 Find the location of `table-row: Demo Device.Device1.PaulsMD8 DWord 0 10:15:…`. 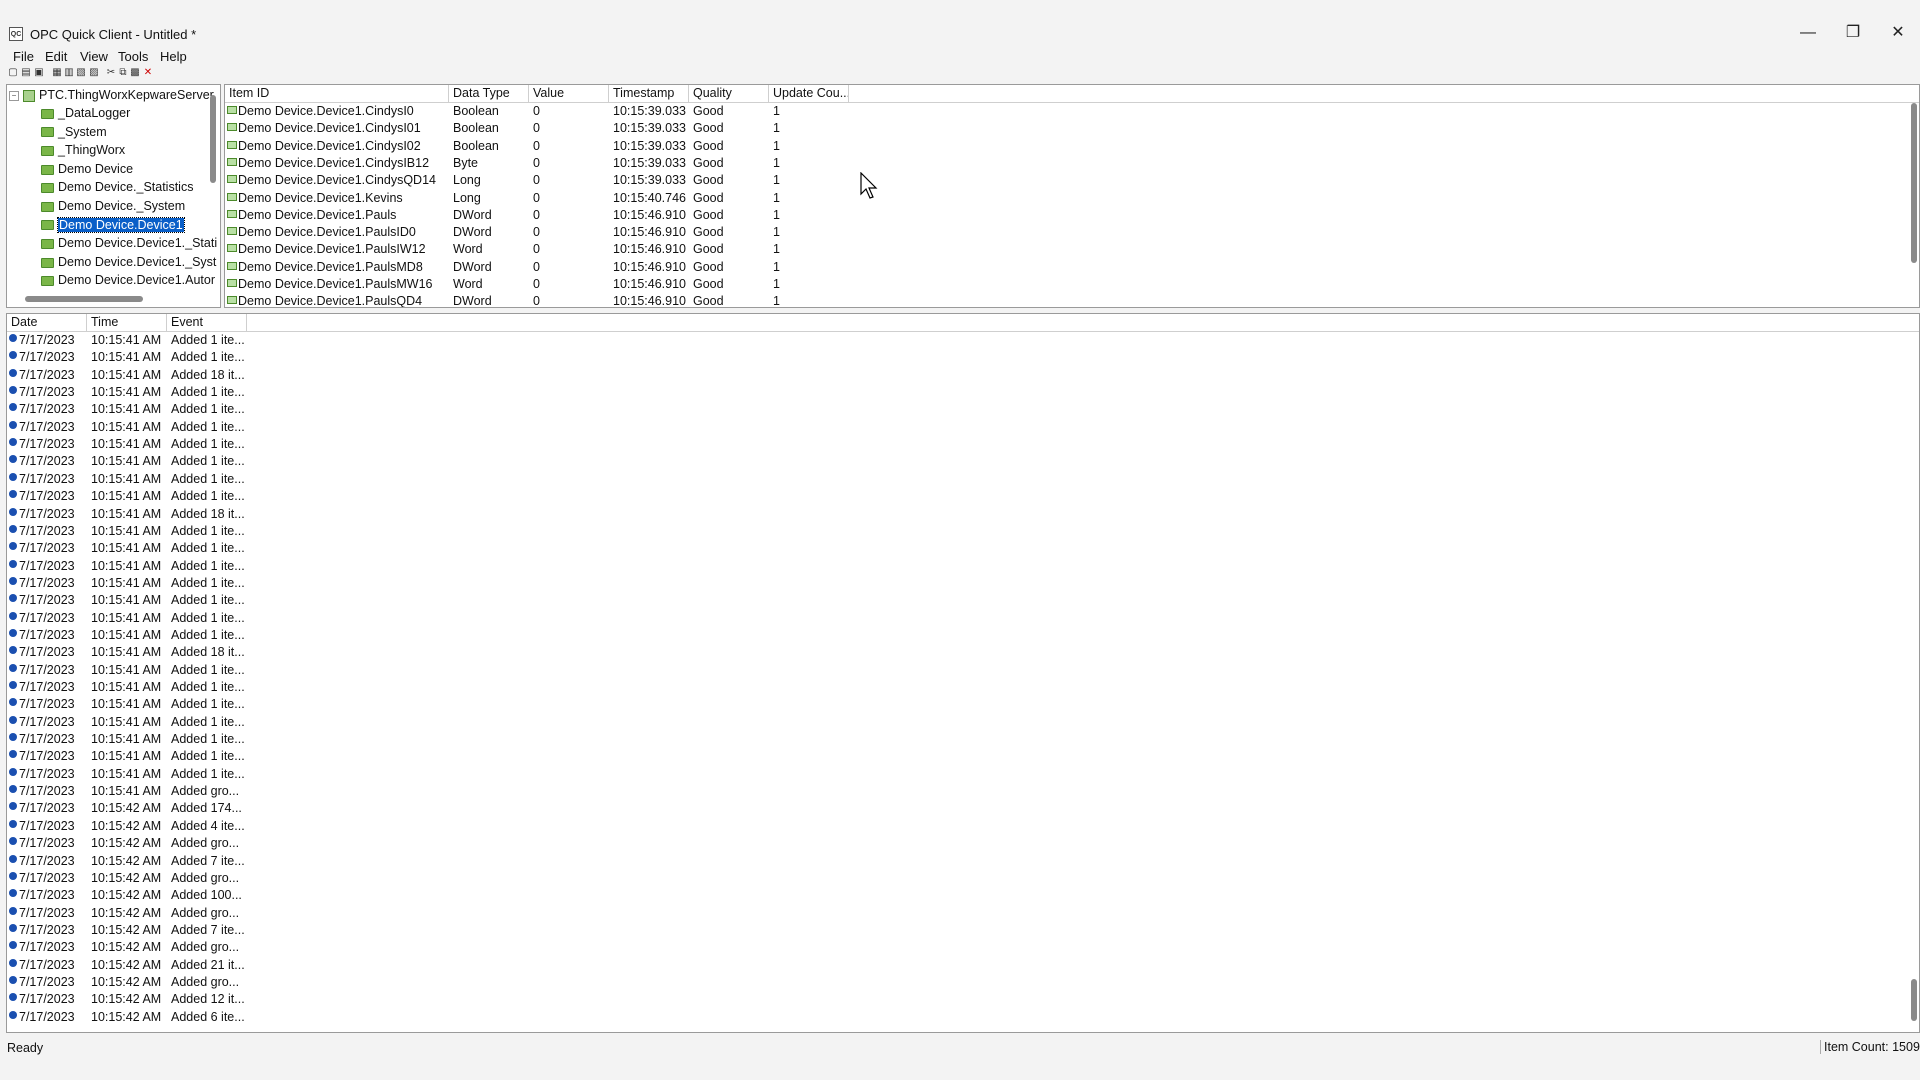

table-row: Demo Device.Device1.PaulsMD8 DWord 0 10:15:… is located at coordinates (1072, 267).